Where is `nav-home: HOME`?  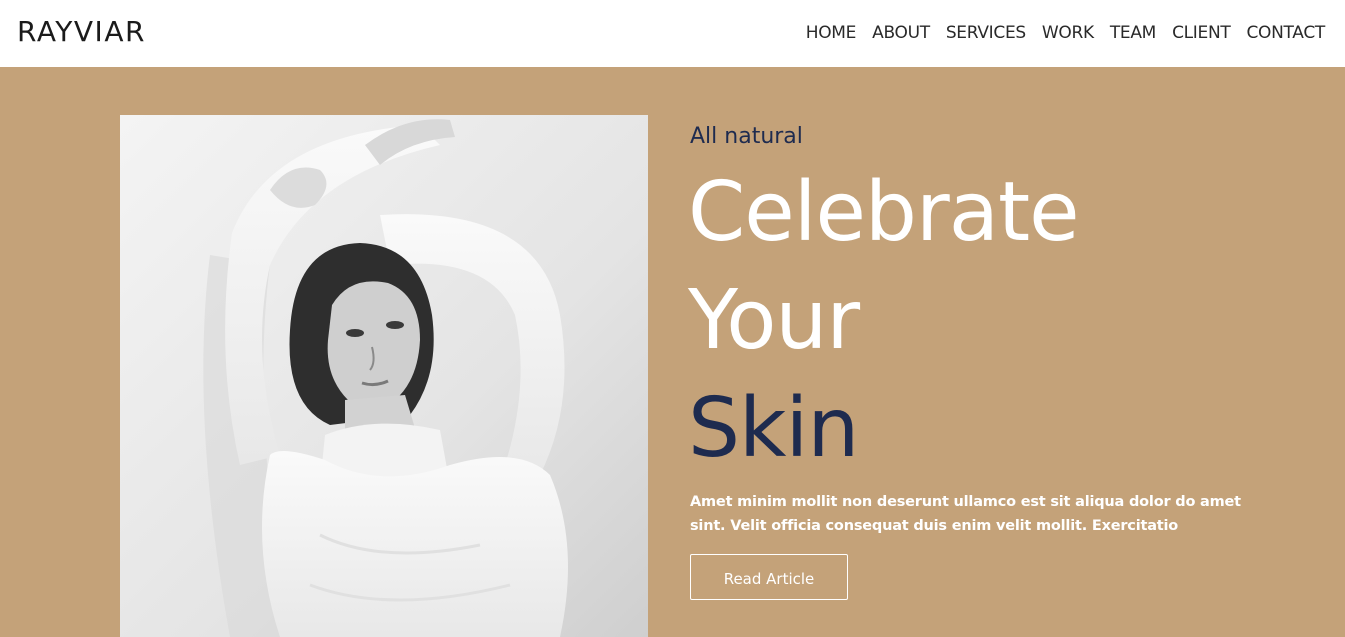 nav-home: HOME is located at coordinates (831, 33).